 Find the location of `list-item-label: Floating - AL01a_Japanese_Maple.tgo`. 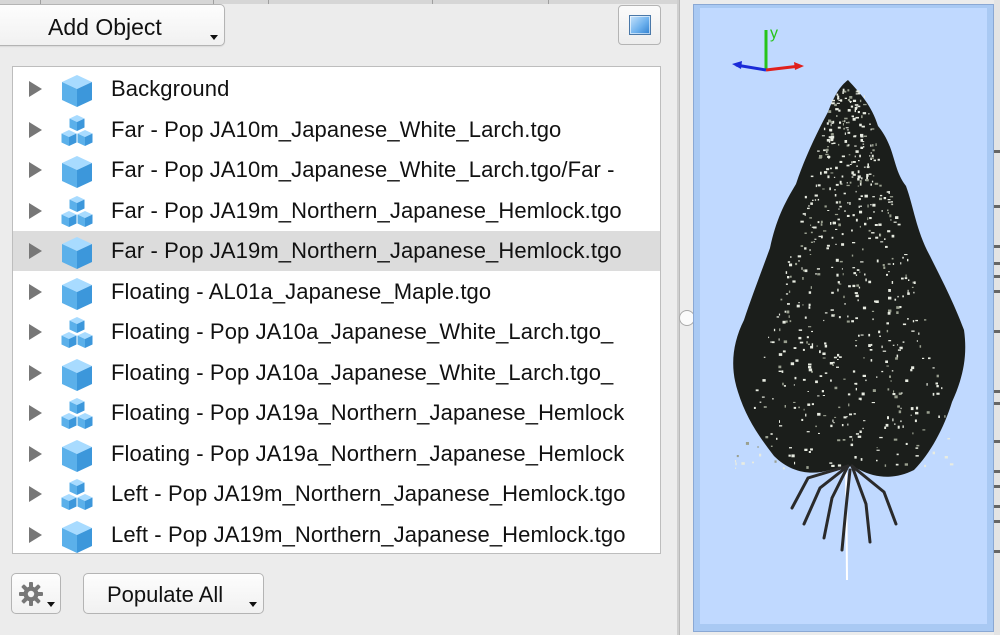

list-item-label: Floating - AL01a_Japanese_Maple.tgo is located at coordinates (301, 291).